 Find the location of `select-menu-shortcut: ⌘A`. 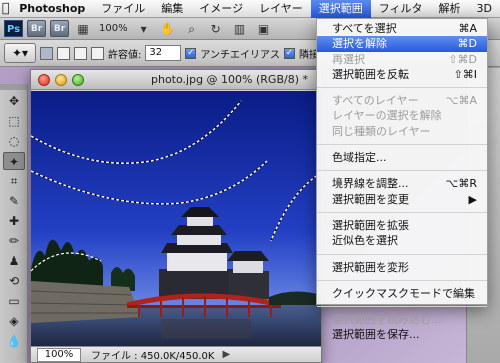

select-menu-shortcut: ⌘A is located at coordinates (467, 28).